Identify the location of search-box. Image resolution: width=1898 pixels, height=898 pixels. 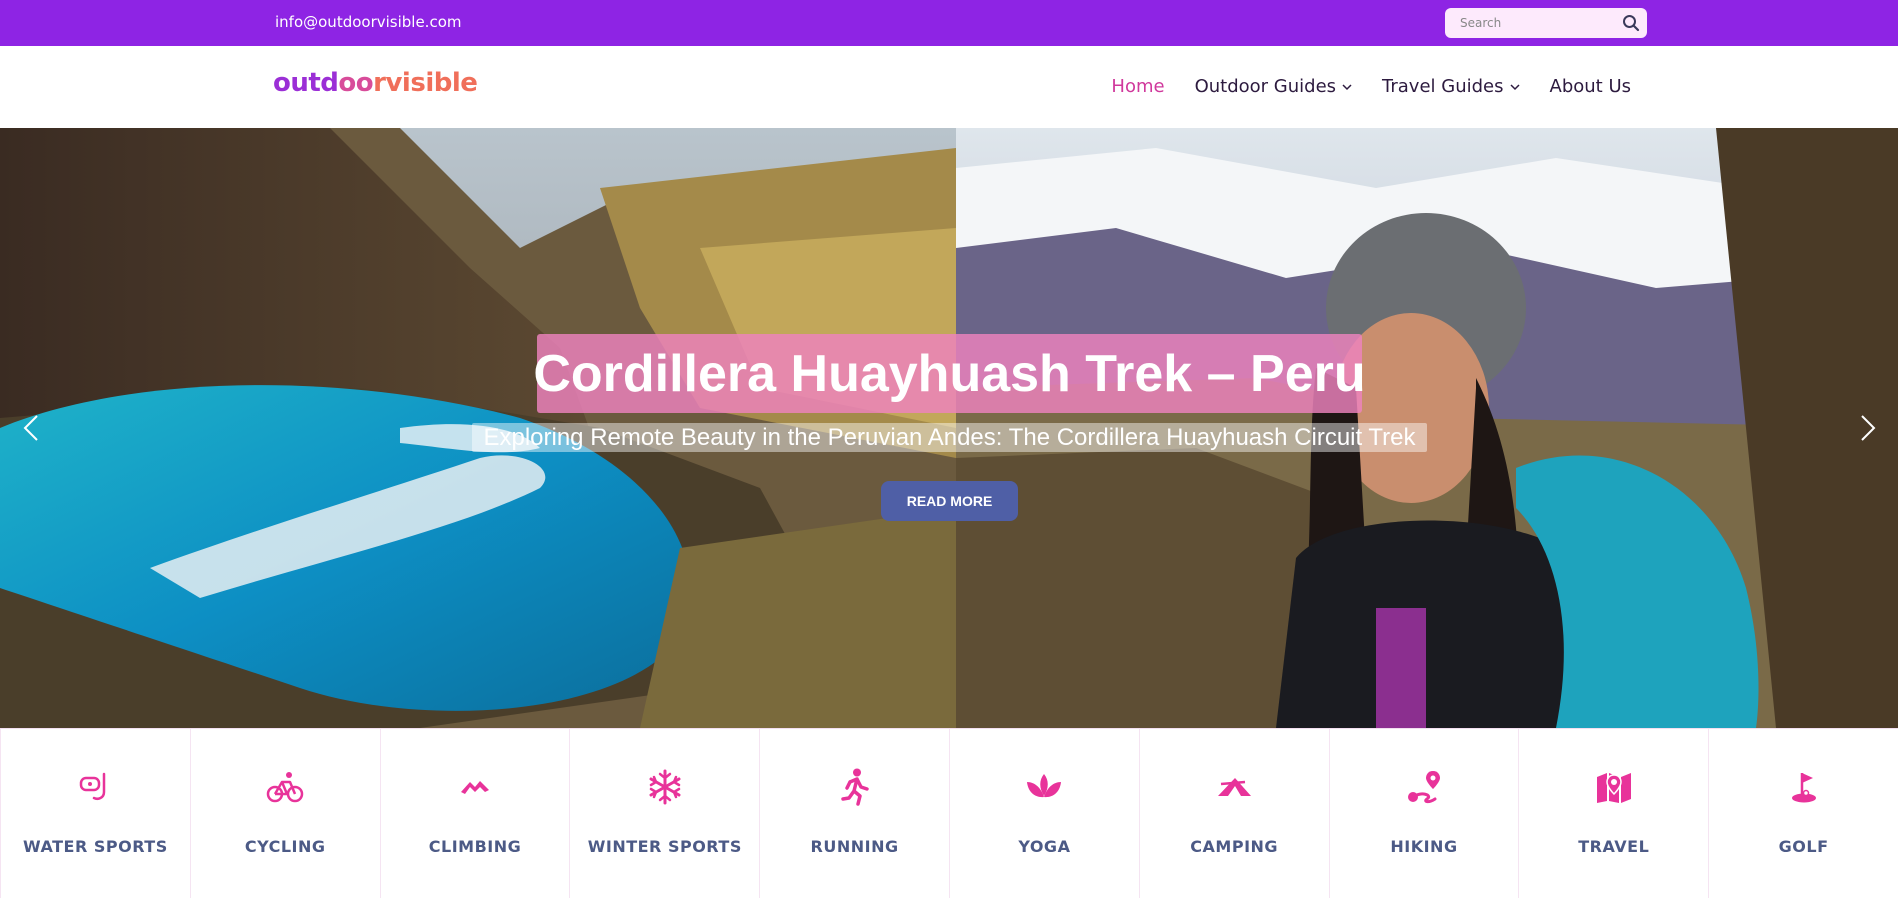
(1546, 23).